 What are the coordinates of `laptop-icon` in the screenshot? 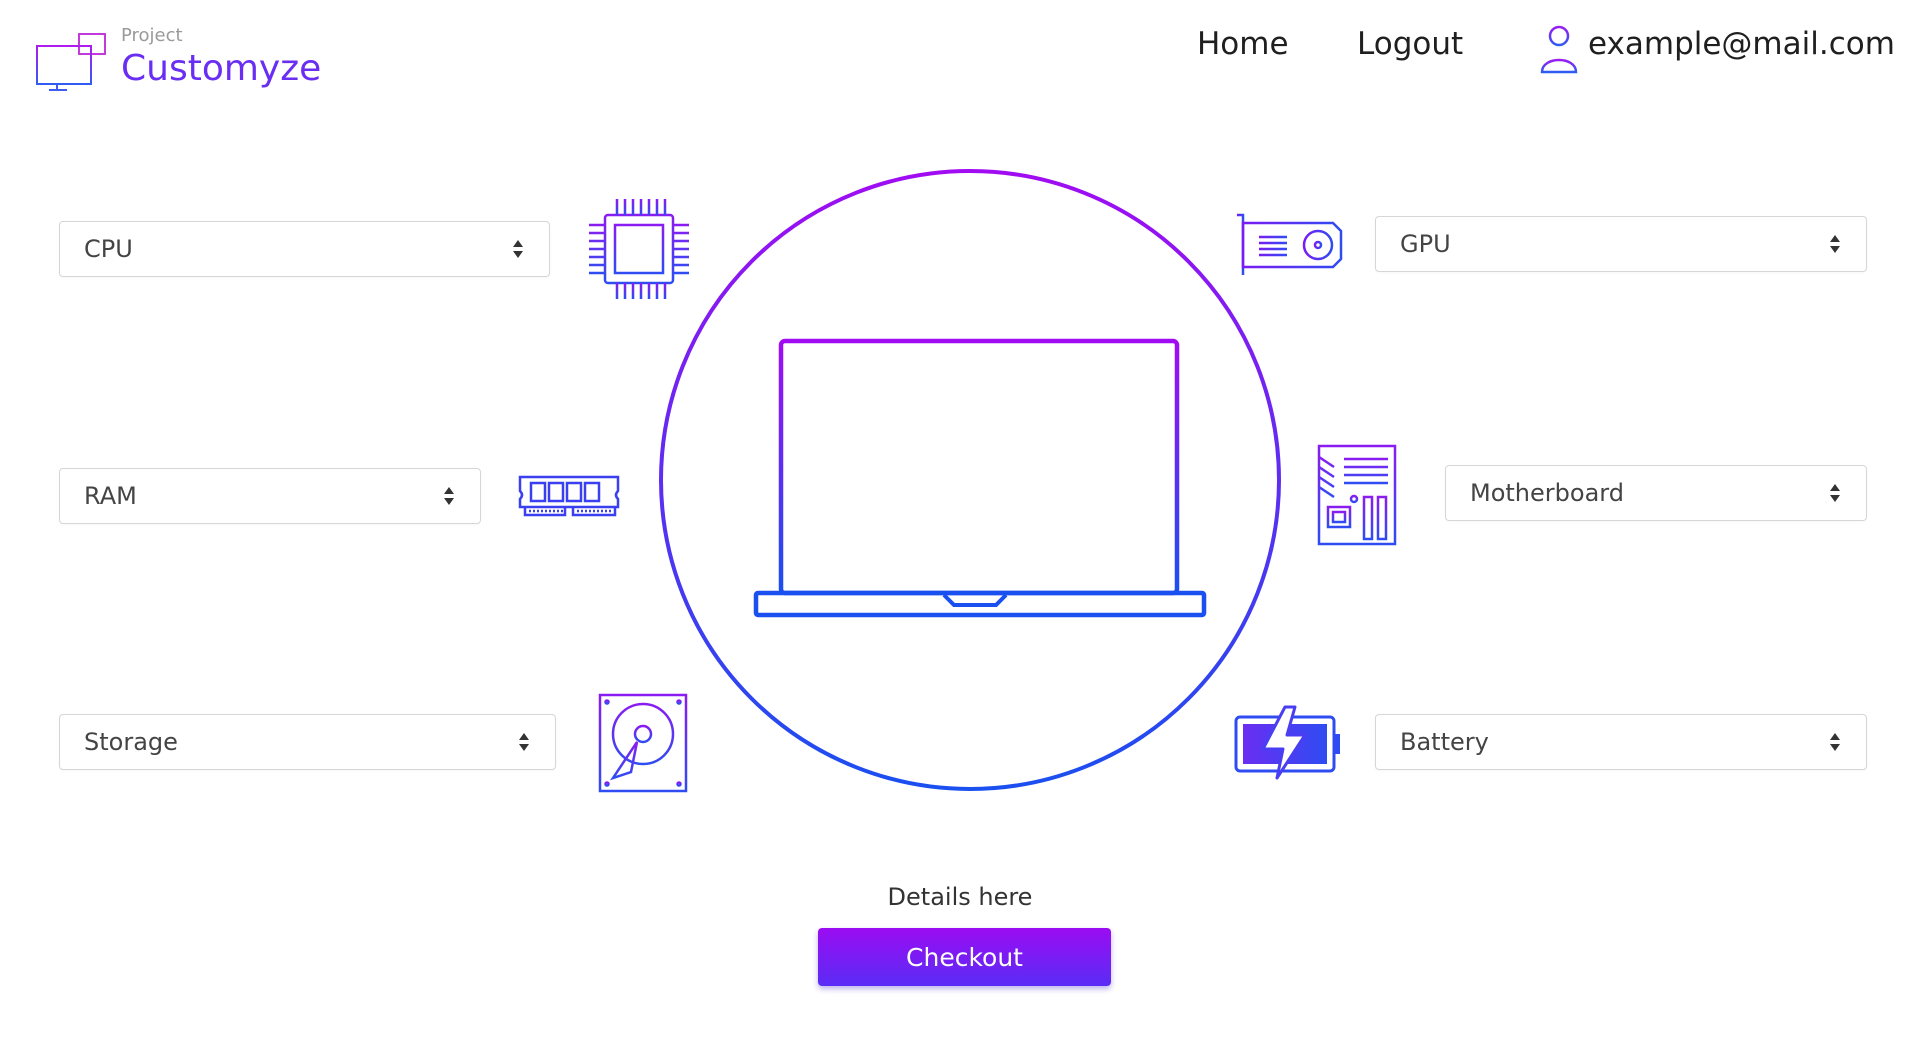 It's located at (980, 478).